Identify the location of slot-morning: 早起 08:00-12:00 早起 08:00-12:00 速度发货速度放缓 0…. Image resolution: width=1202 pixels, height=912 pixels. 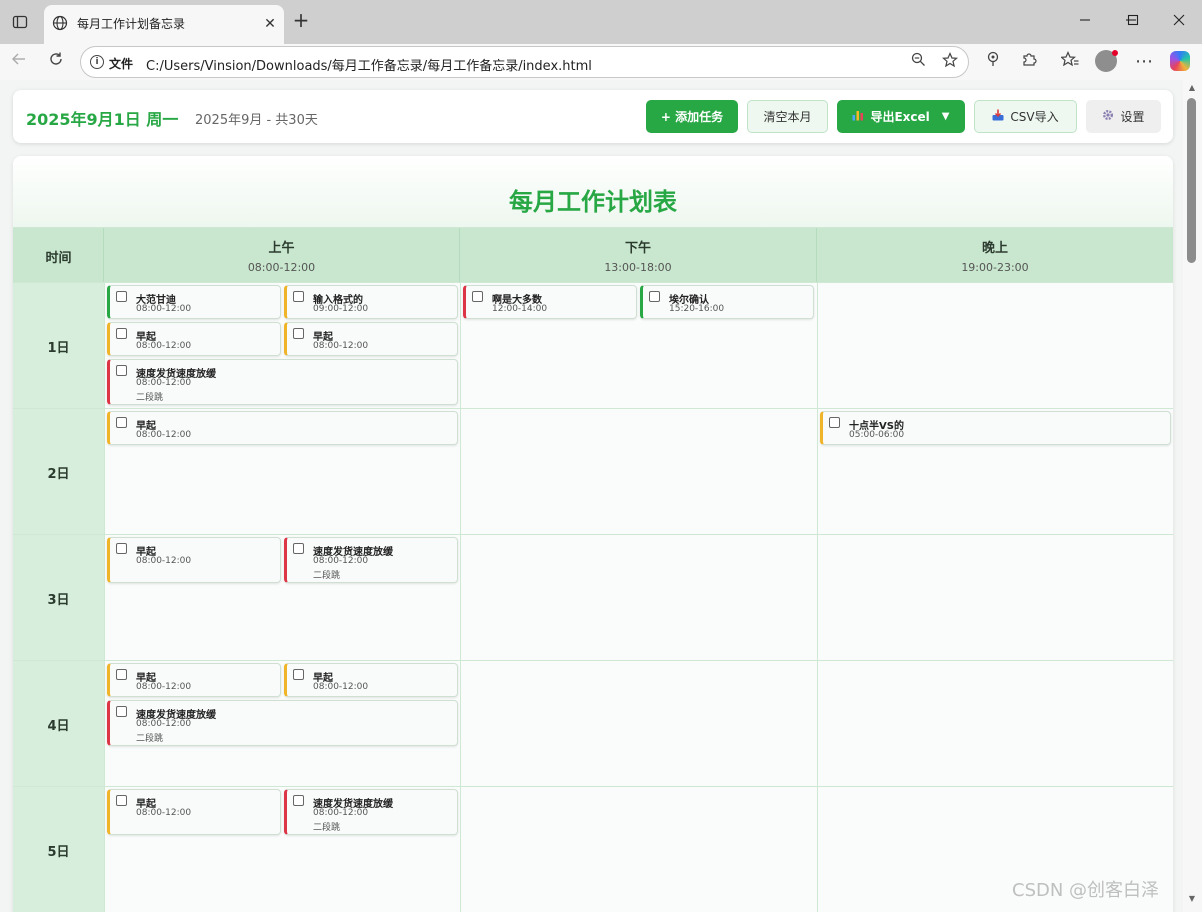
(282, 723).